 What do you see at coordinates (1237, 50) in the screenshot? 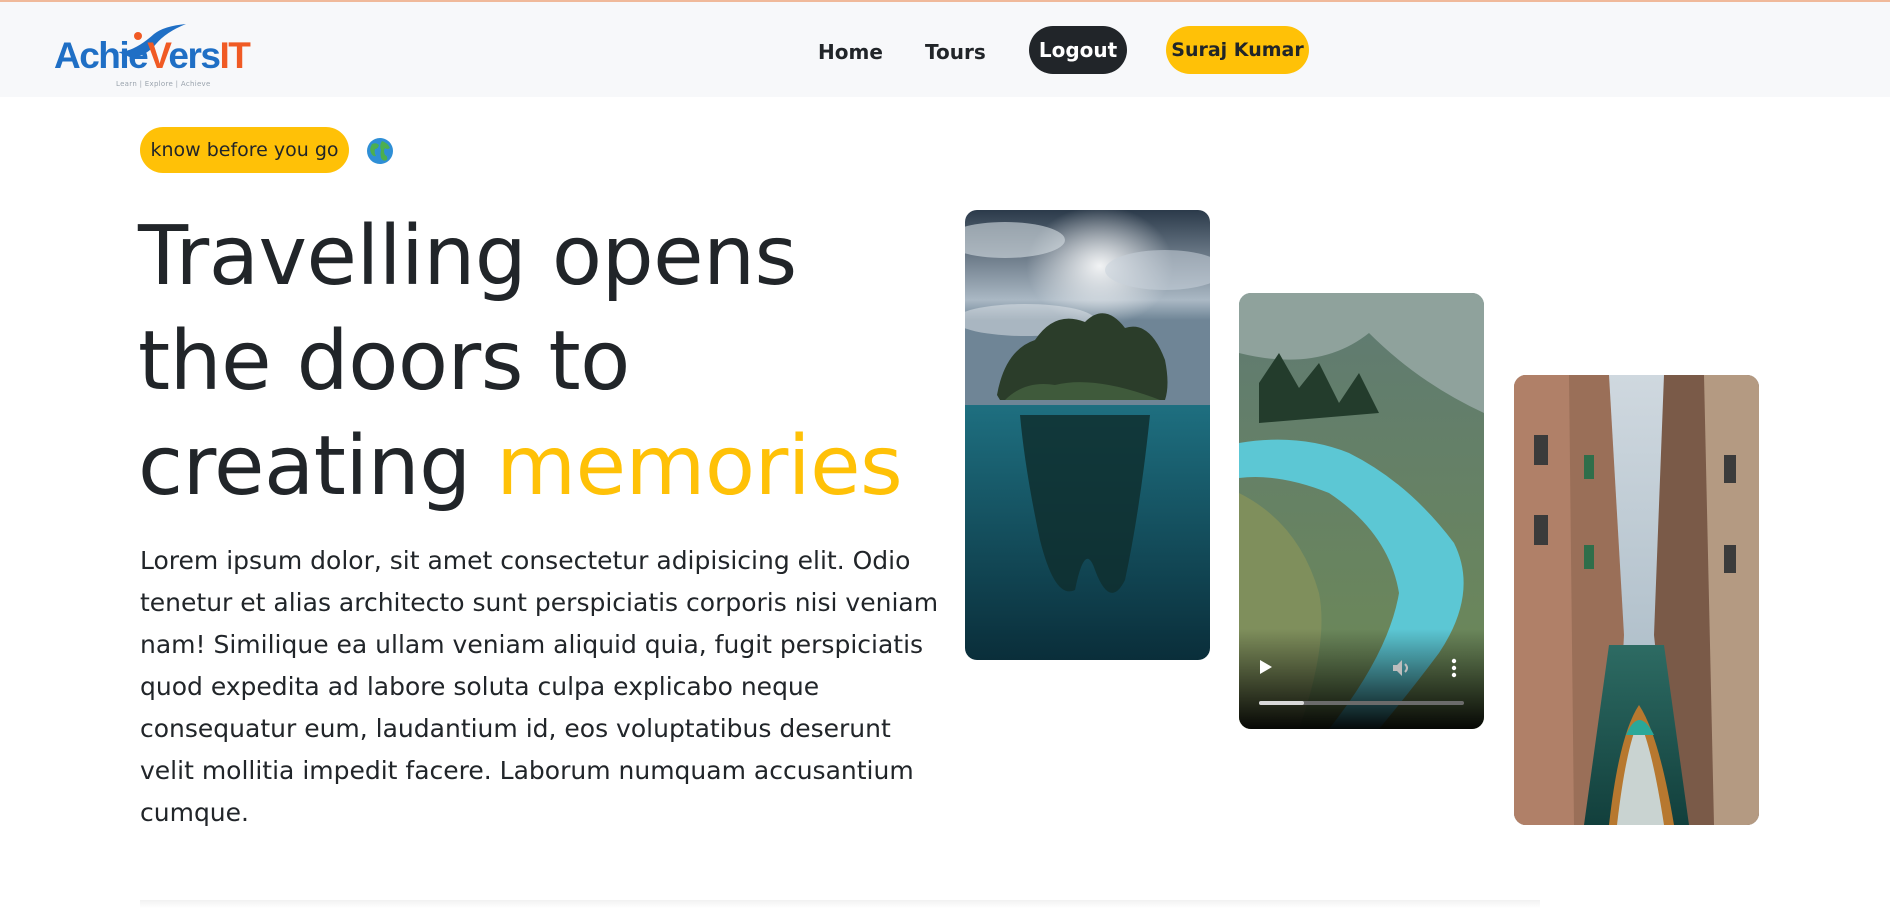
I see `user-profile-button: Suraj Kumar` at bounding box center [1237, 50].